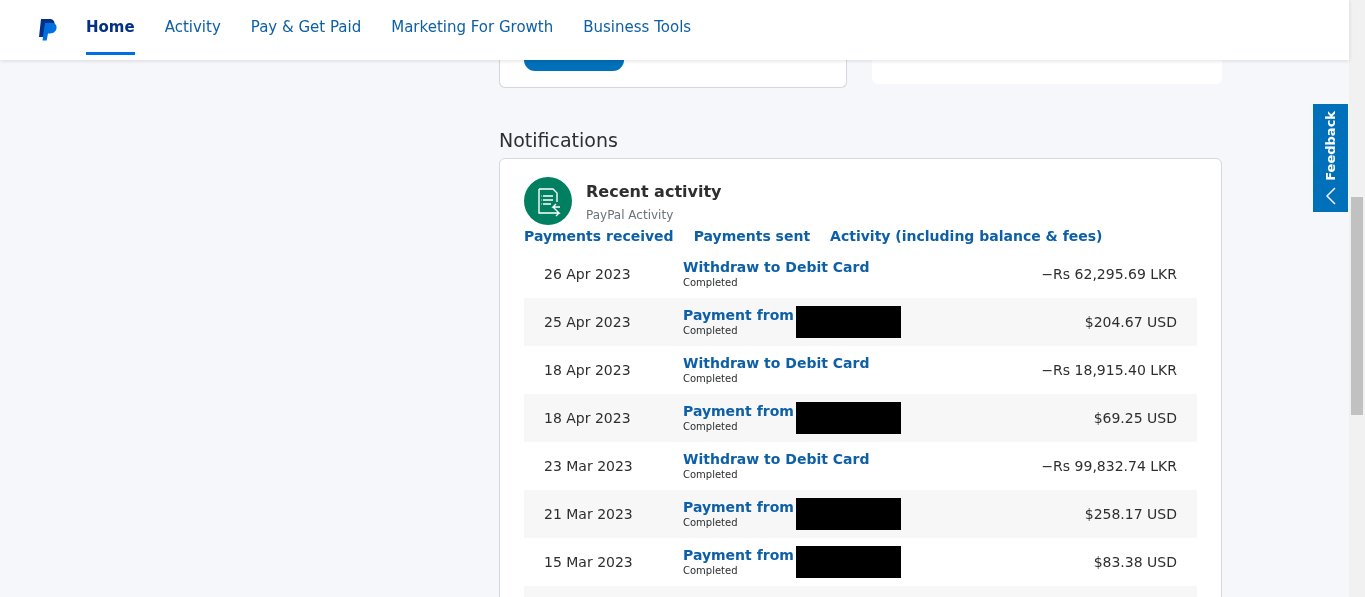 The image size is (1365, 597). What do you see at coordinates (587, 322) in the screenshot?
I see `date-text: 25 Apr 2023` at bounding box center [587, 322].